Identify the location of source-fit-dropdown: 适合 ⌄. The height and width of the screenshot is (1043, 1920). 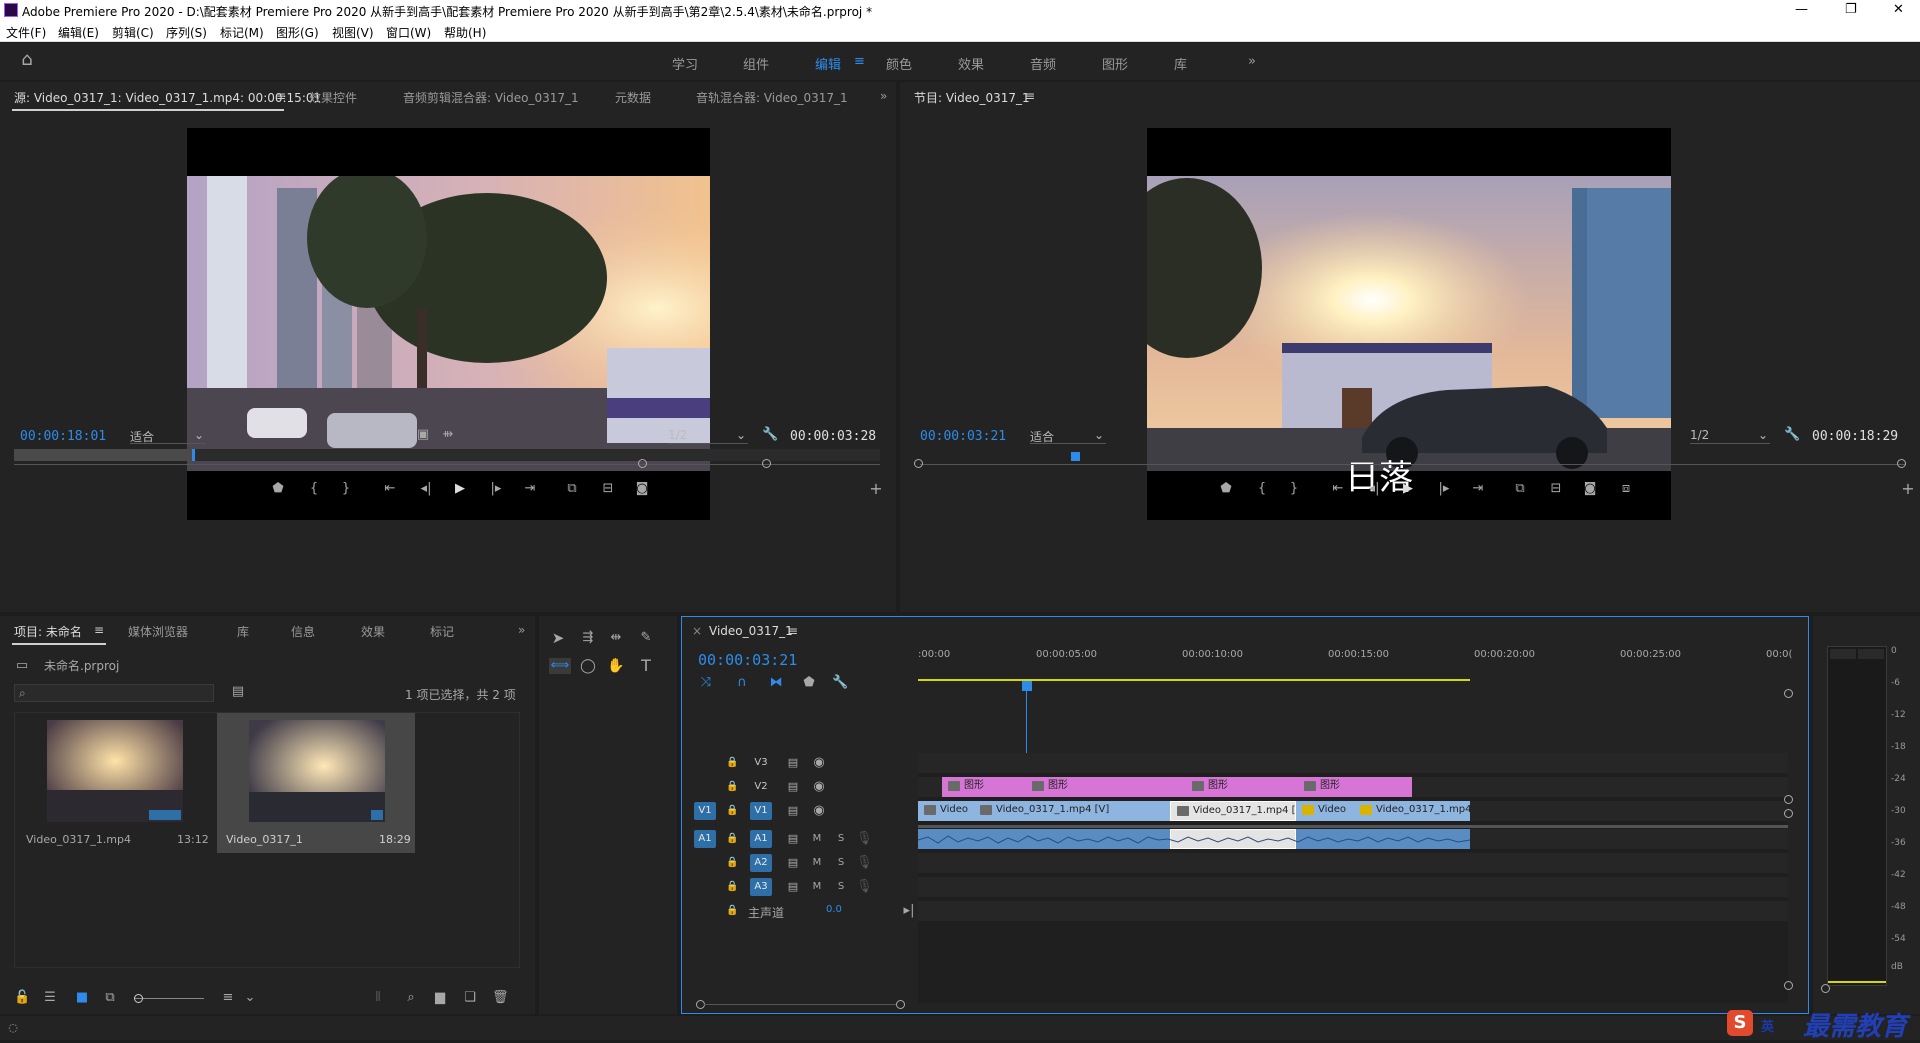
(168, 436).